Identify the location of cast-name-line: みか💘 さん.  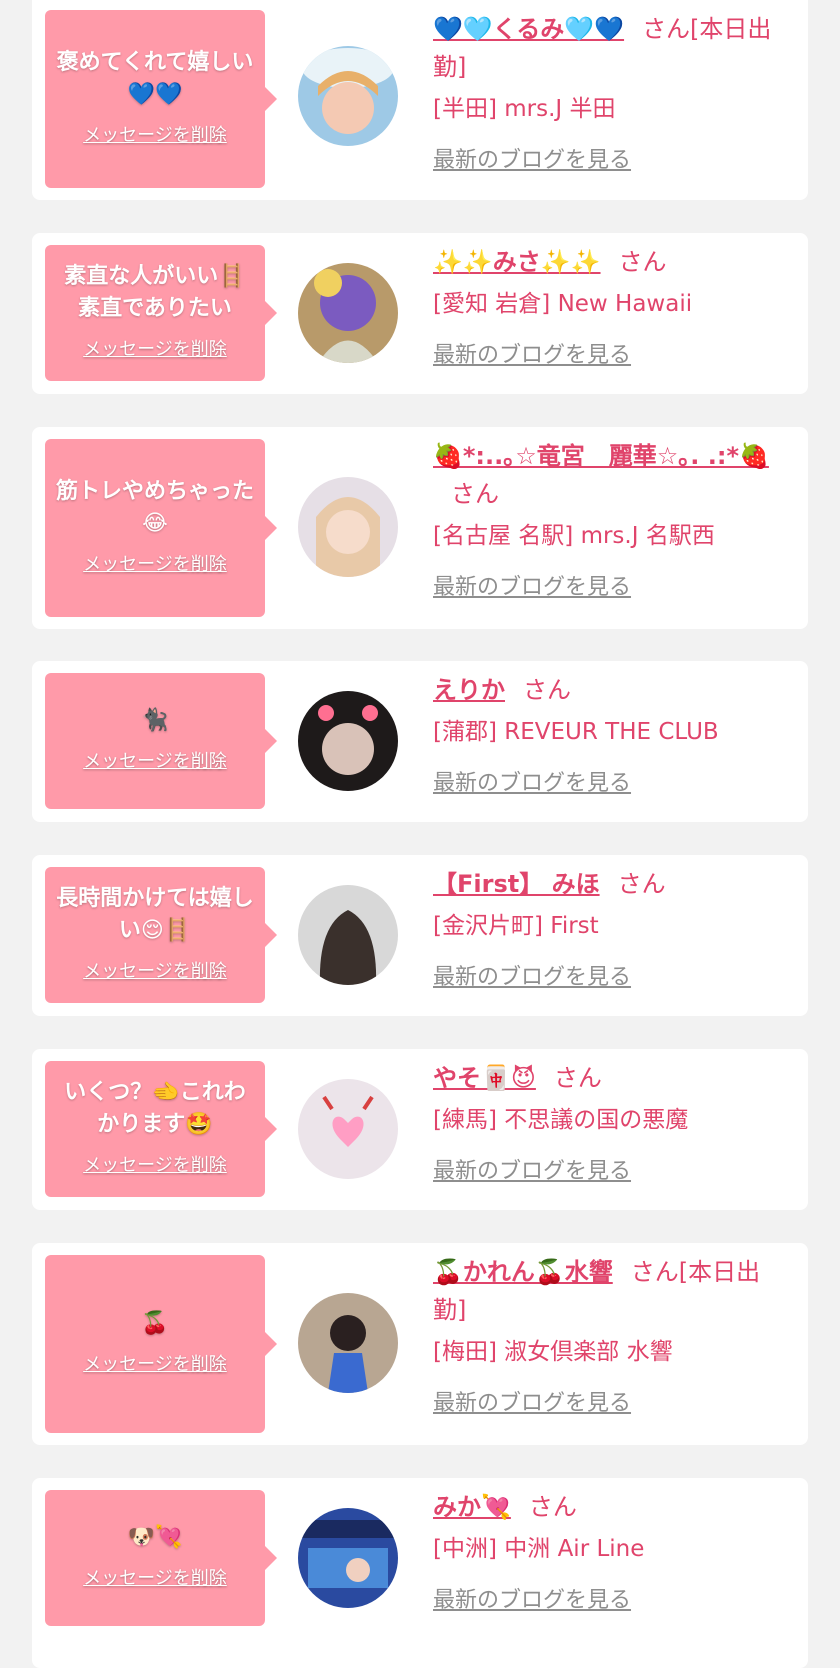
(612, 1507).